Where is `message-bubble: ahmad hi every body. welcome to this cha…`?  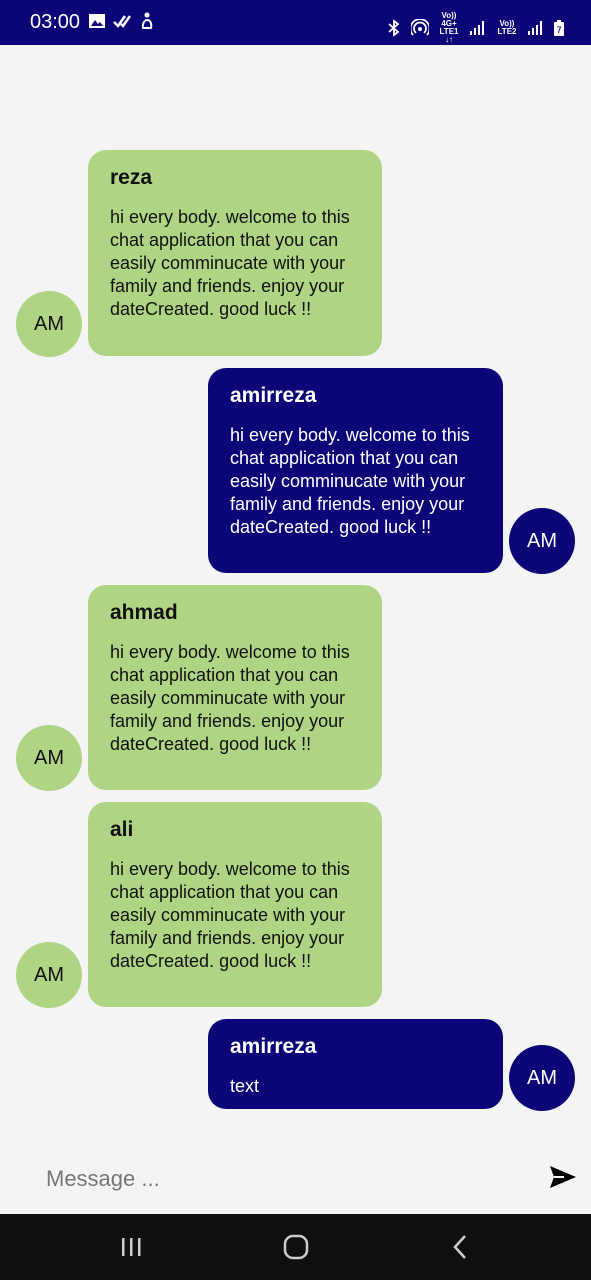
message-bubble: ahmad hi every body. welcome to this cha… is located at coordinates (235, 687).